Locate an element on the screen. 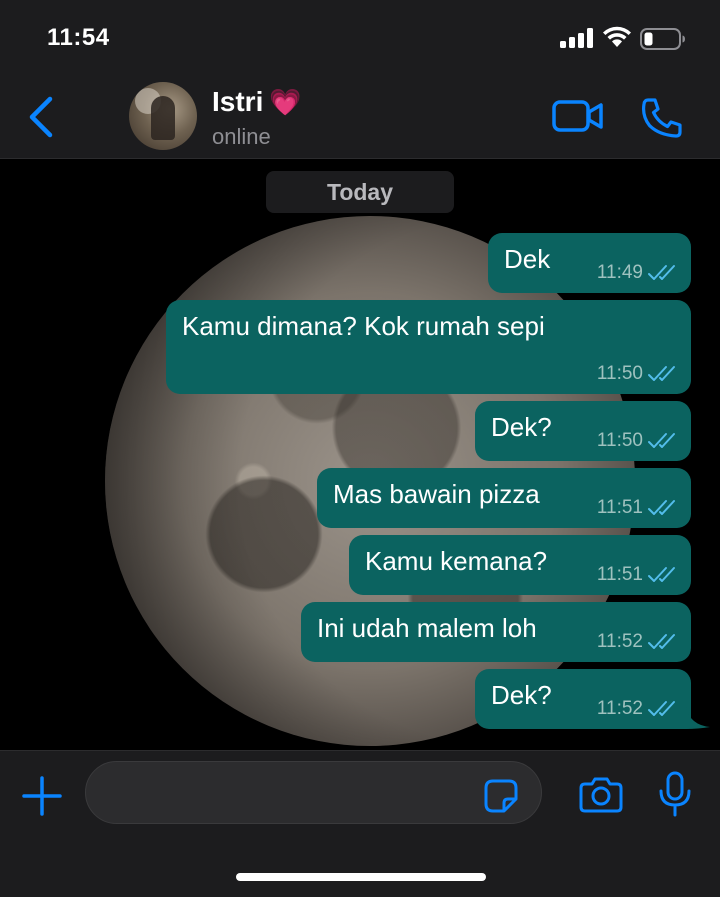  message-bubble: Kamu dimana? Kok rumah sepi 11:50 is located at coordinates (428, 347).